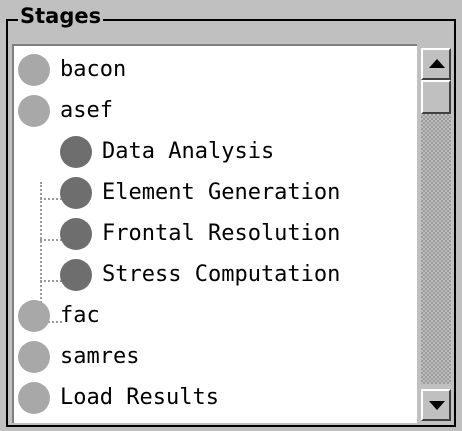 Image resolution: width=462 pixels, height=431 pixels. I want to click on scroll-up-button, so click(436, 64).